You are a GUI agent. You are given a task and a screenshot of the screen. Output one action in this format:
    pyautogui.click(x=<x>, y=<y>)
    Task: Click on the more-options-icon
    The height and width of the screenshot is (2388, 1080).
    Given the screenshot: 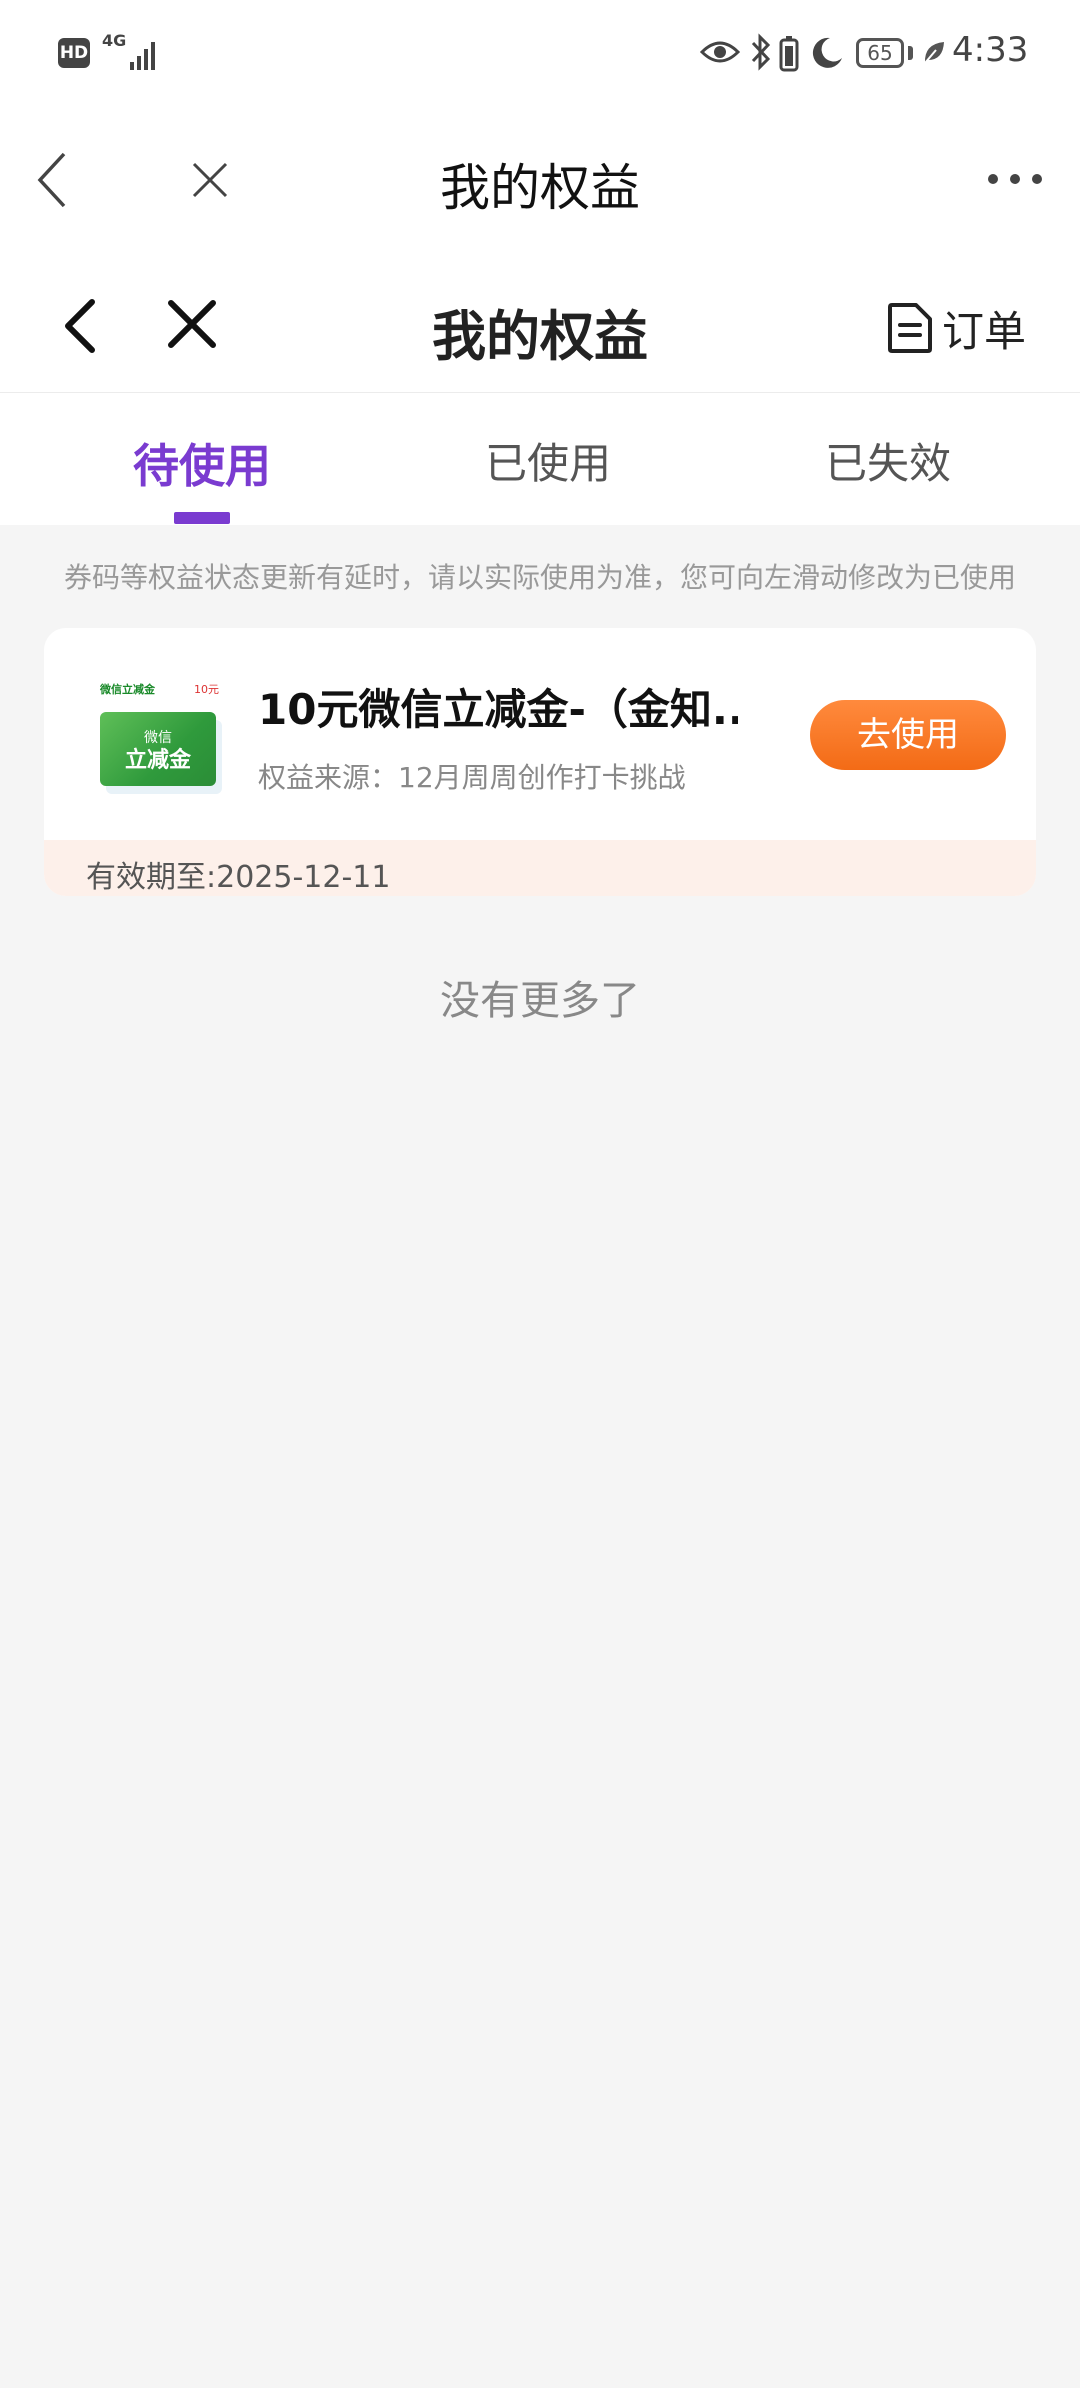 What is the action you would take?
    pyautogui.click(x=1015, y=179)
    